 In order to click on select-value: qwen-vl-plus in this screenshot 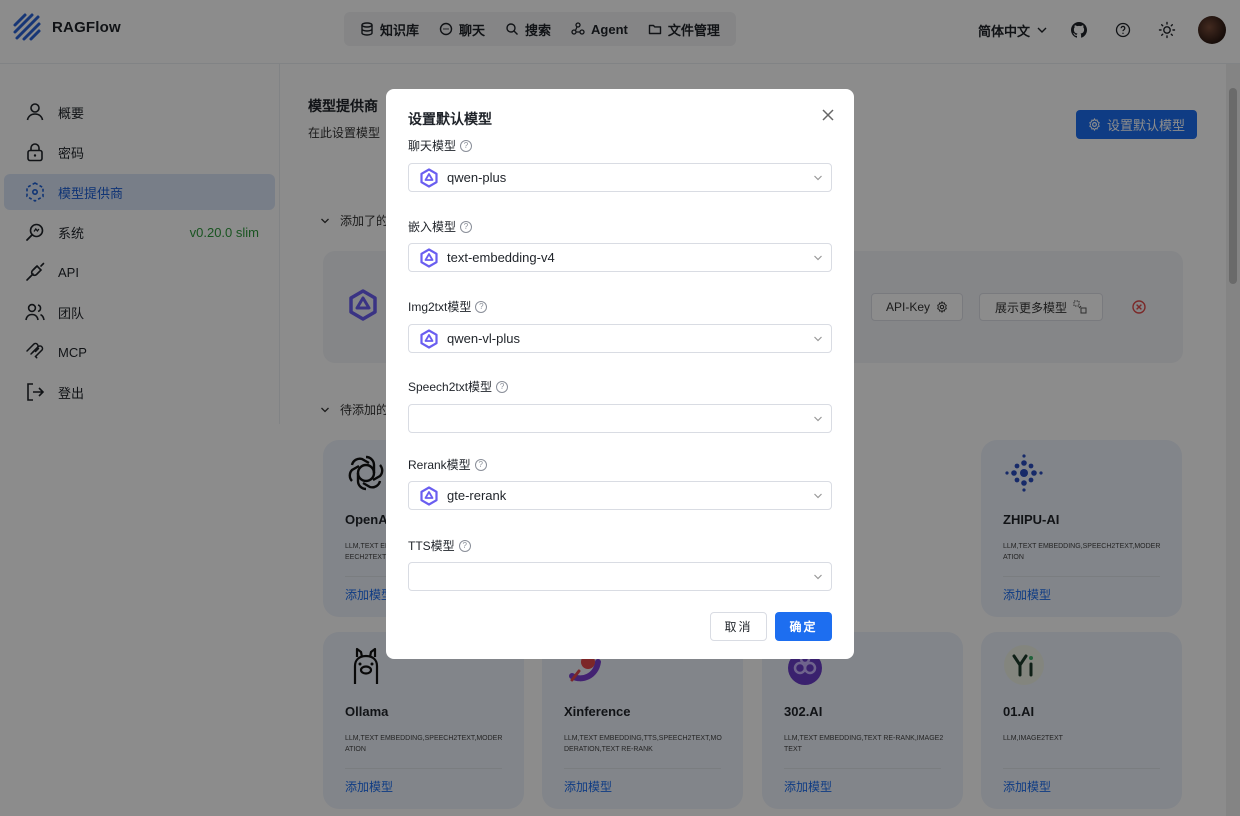, I will do `click(483, 338)`.